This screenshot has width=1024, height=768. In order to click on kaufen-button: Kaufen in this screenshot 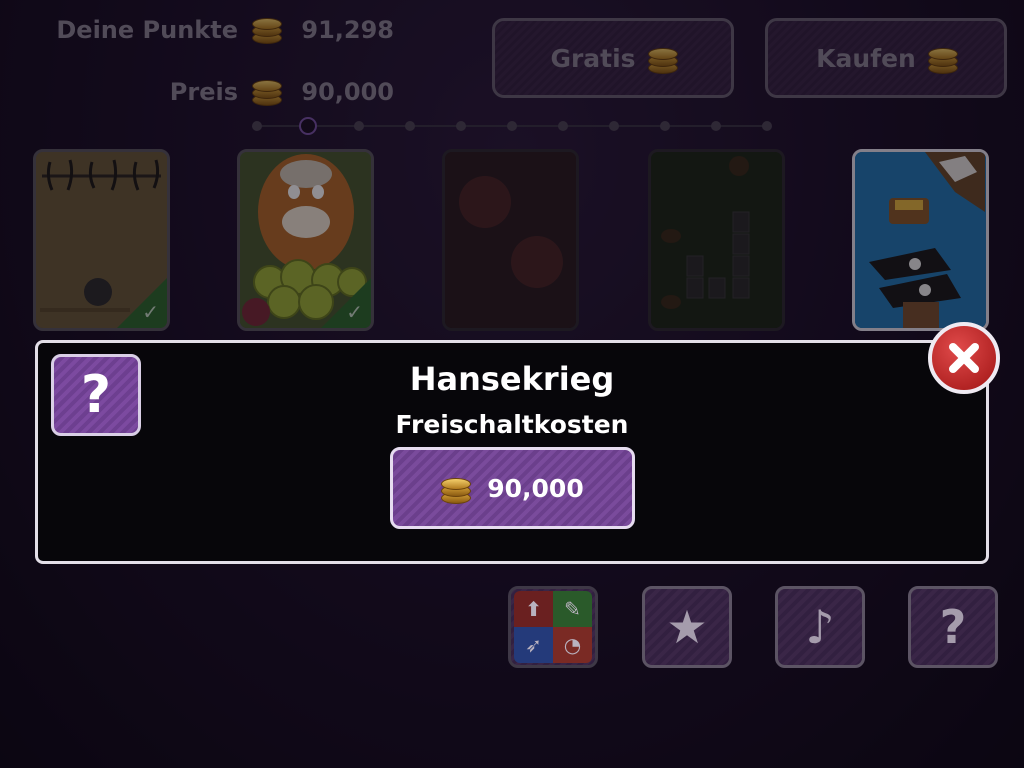, I will do `click(886, 58)`.